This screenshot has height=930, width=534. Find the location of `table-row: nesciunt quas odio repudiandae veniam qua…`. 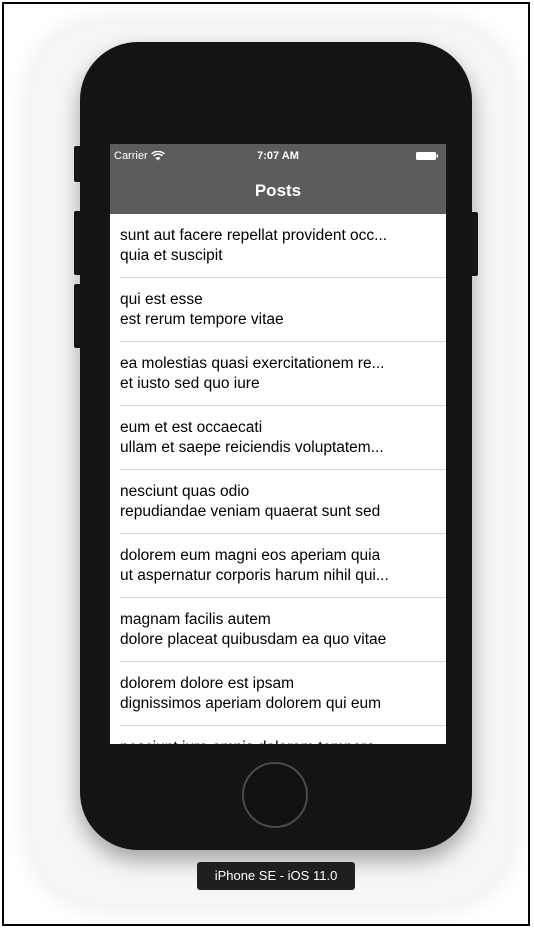

table-row: nesciunt quas odio repudiandae veniam qua… is located at coordinates (278, 502).